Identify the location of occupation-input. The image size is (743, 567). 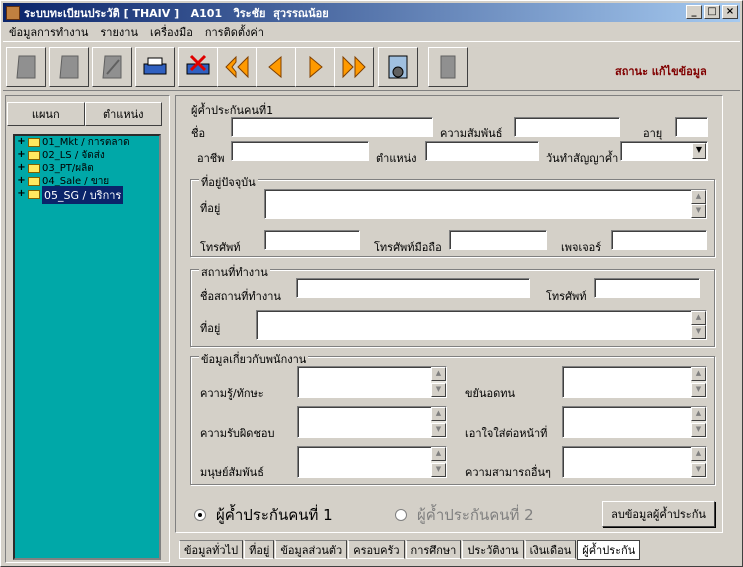
(300, 151).